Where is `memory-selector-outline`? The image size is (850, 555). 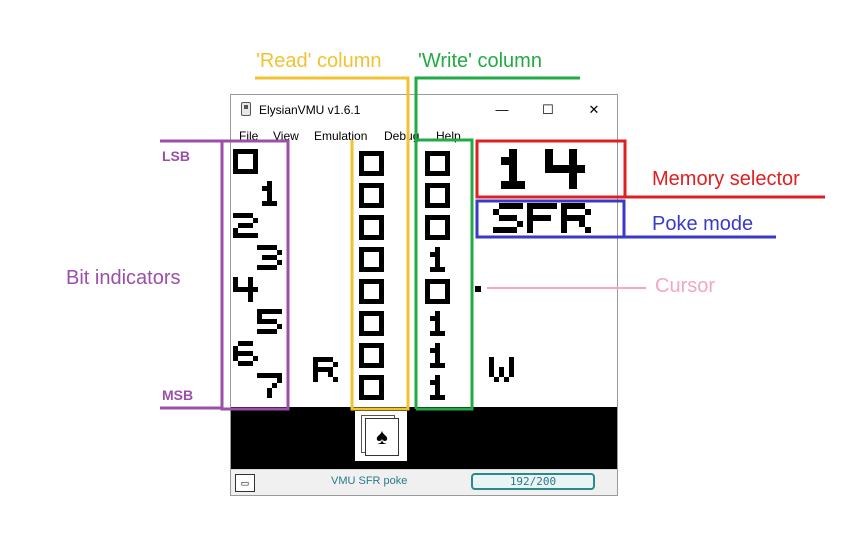 memory-selector-outline is located at coordinates (551, 169).